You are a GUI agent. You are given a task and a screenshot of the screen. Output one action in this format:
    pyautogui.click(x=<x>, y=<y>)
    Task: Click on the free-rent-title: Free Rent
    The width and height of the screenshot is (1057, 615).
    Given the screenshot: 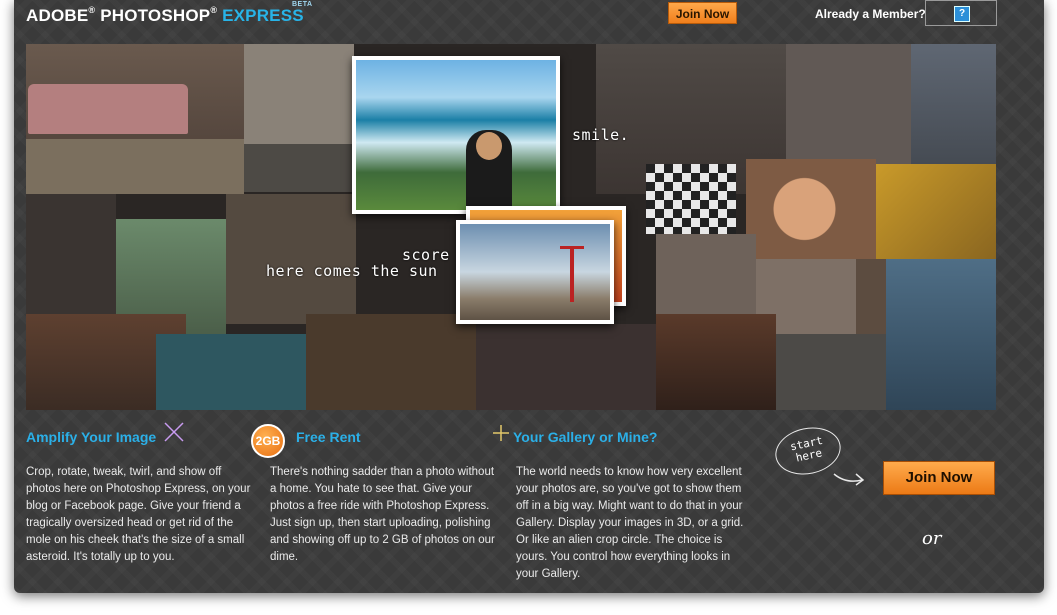 What is the action you would take?
    pyautogui.click(x=328, y=437)
    